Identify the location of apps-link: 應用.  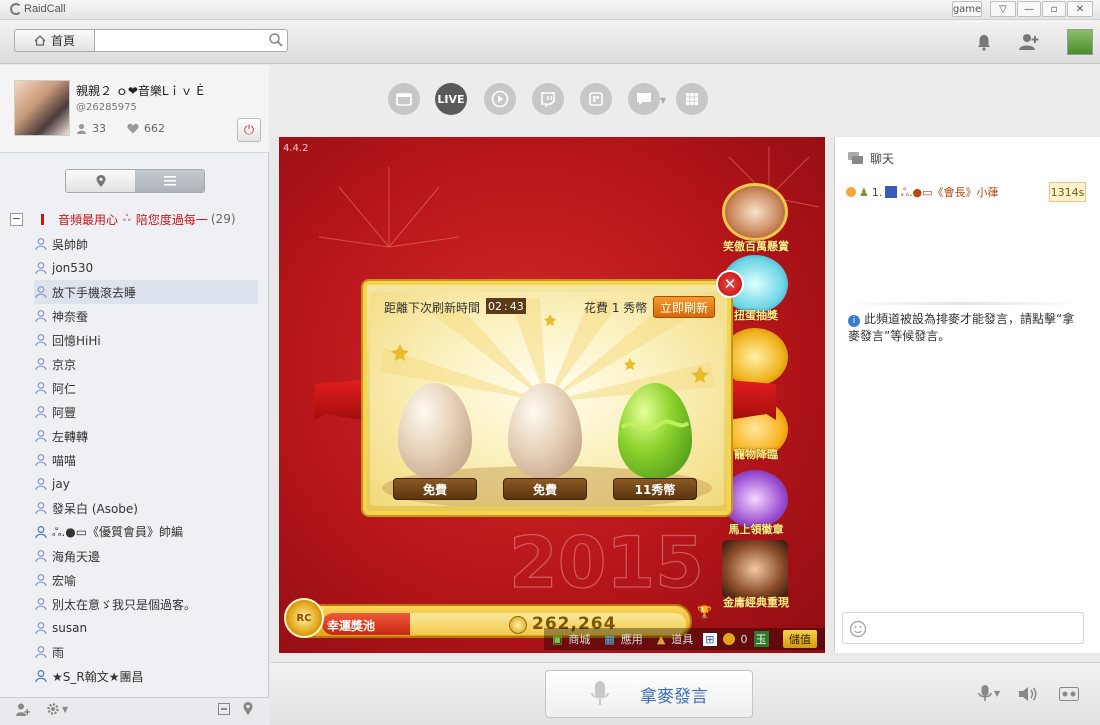
(632, 639).